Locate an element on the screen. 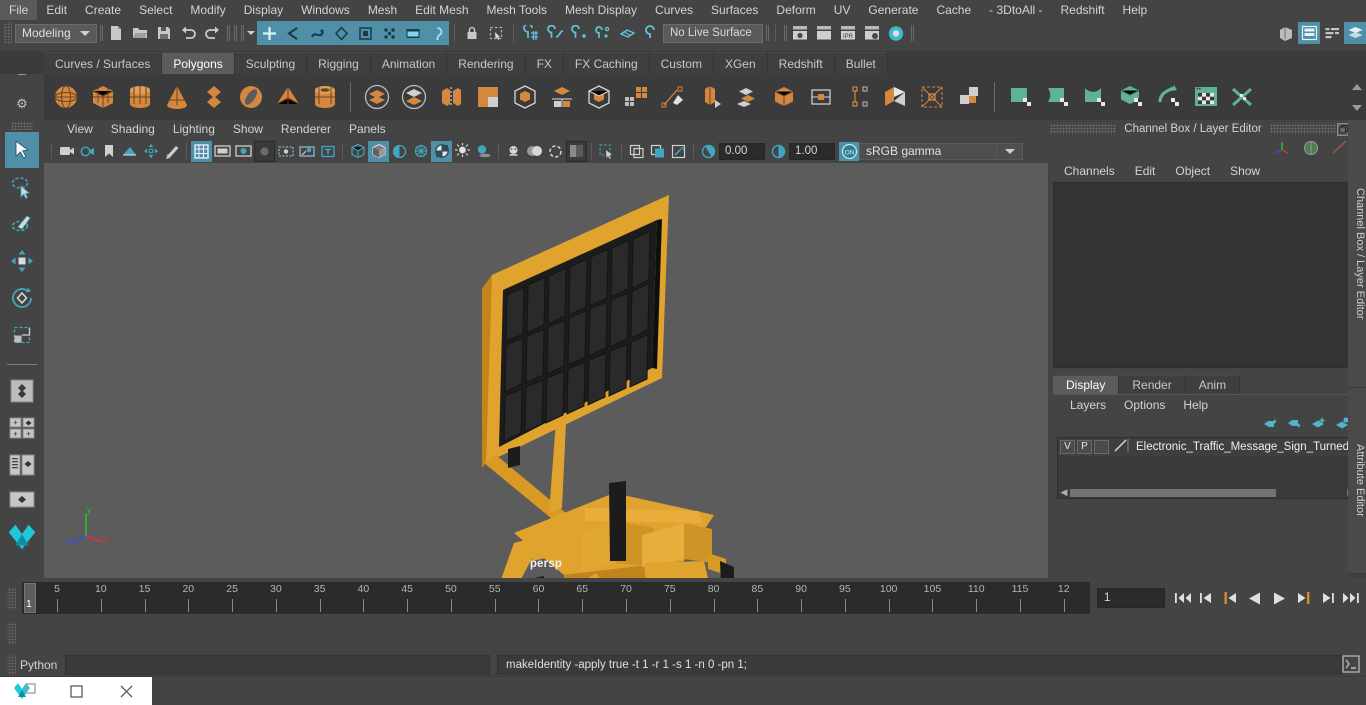 The image size is (1366, 705). shelf-tab-fx-caching: FX Caching is located at coordinates (606, 63).